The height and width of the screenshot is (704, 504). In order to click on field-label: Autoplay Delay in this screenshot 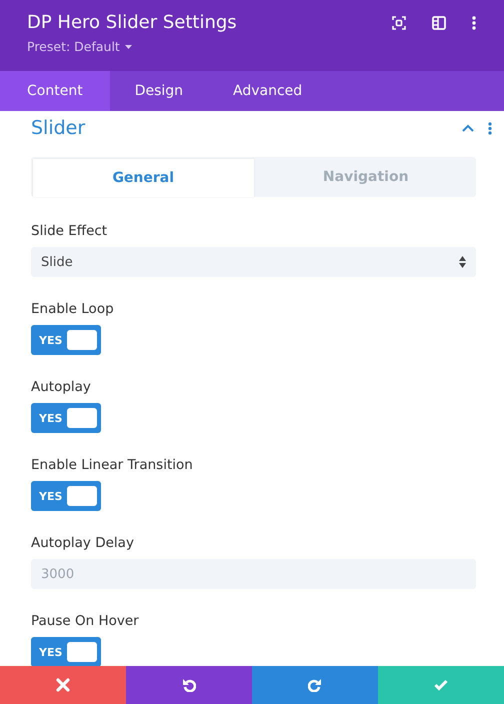, I will do `click(83, 543)`.